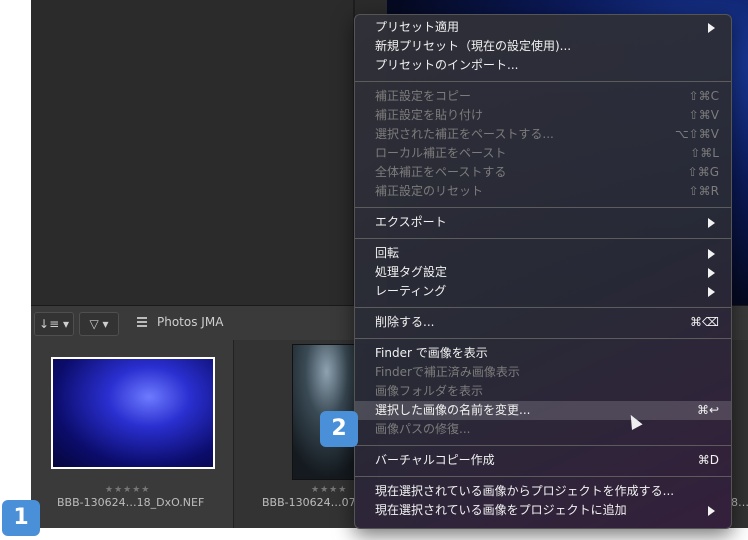  I want to click on menu-item-rename-selected: 選択した画像の名前を変更... ⌘↩, so click(543, 410).